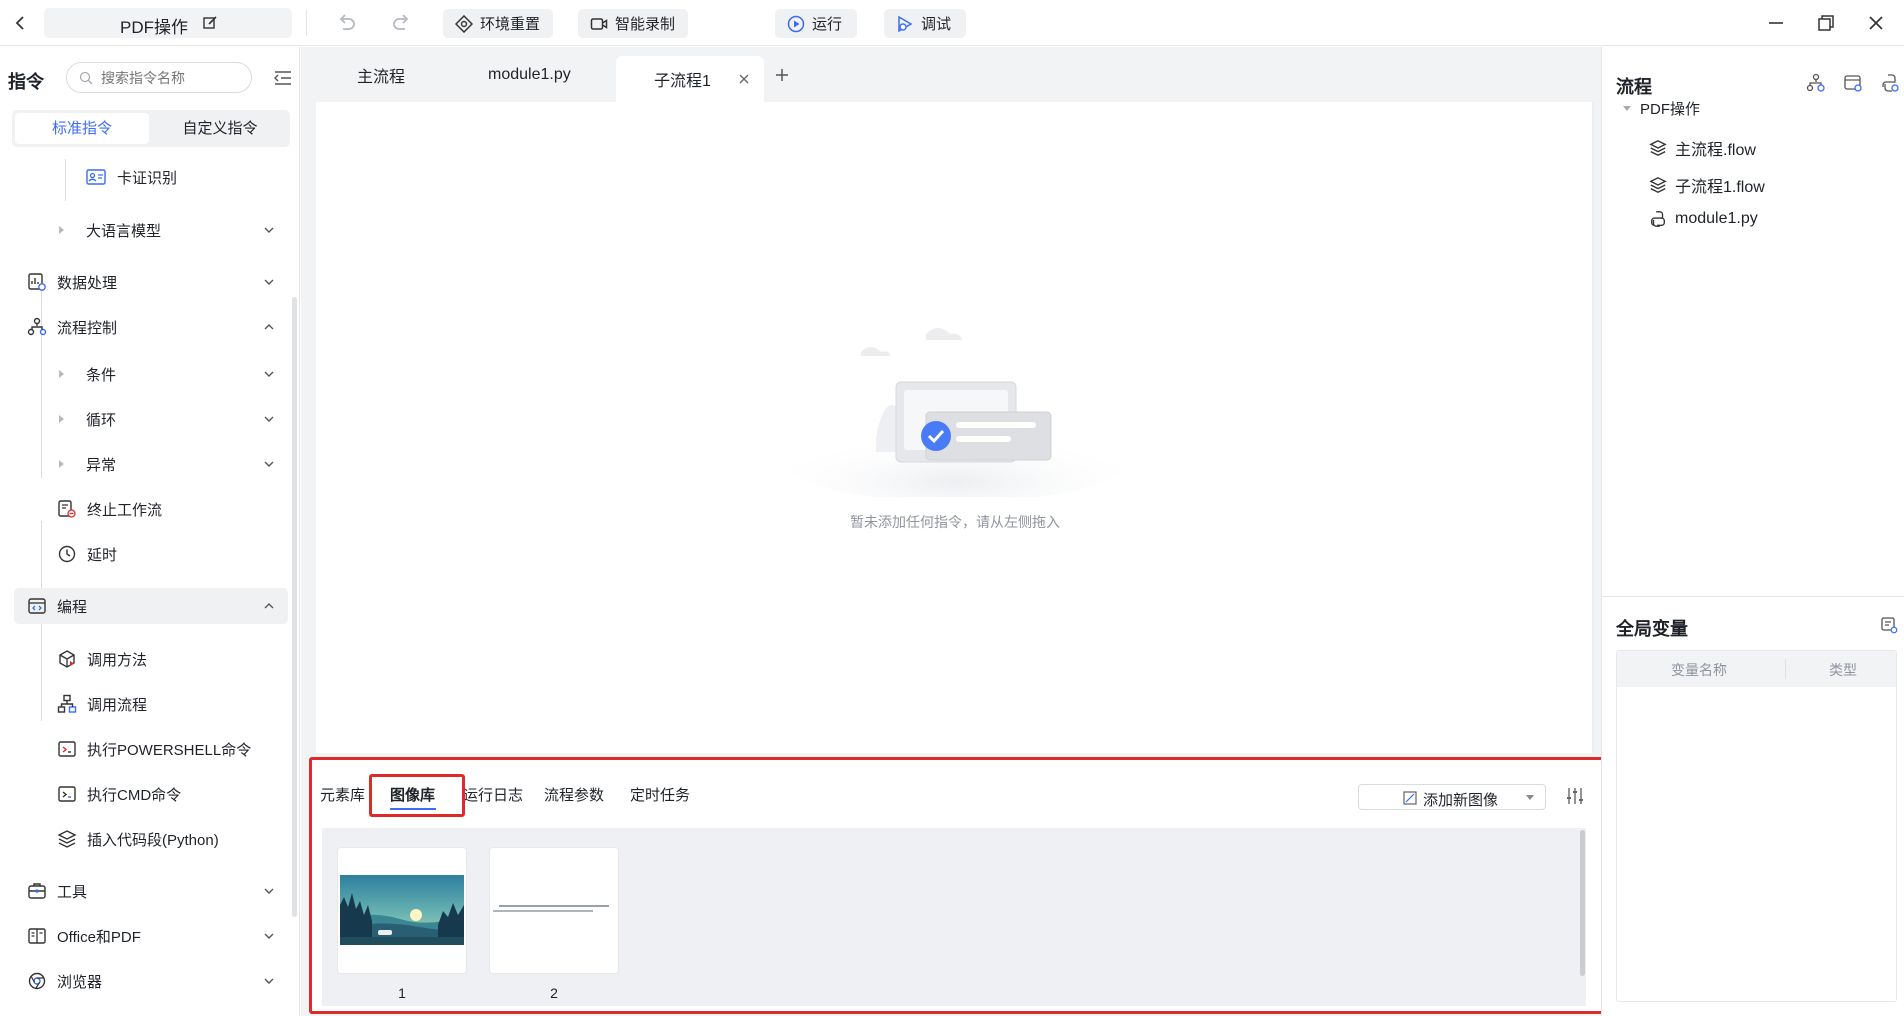  Describe the element at coordinates (402, 23) in the screenshot. I see `redo-icon` at that location.